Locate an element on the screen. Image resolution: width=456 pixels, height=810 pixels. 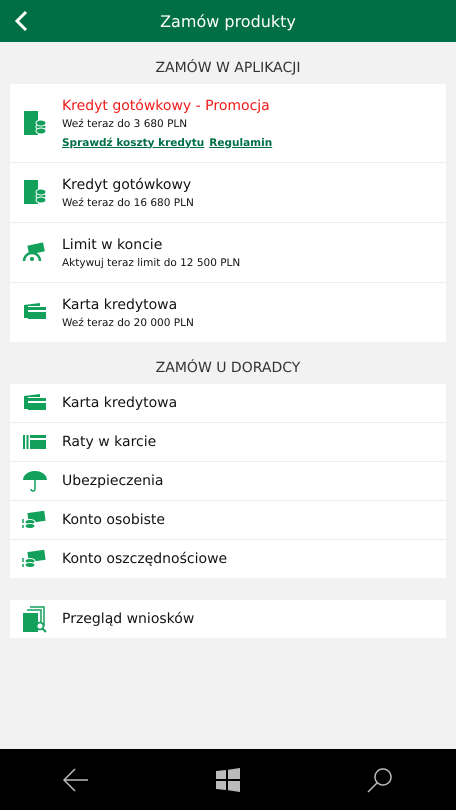
product-description: Weź teraz do 16 680 PLN is located at coordinates (128, 202).